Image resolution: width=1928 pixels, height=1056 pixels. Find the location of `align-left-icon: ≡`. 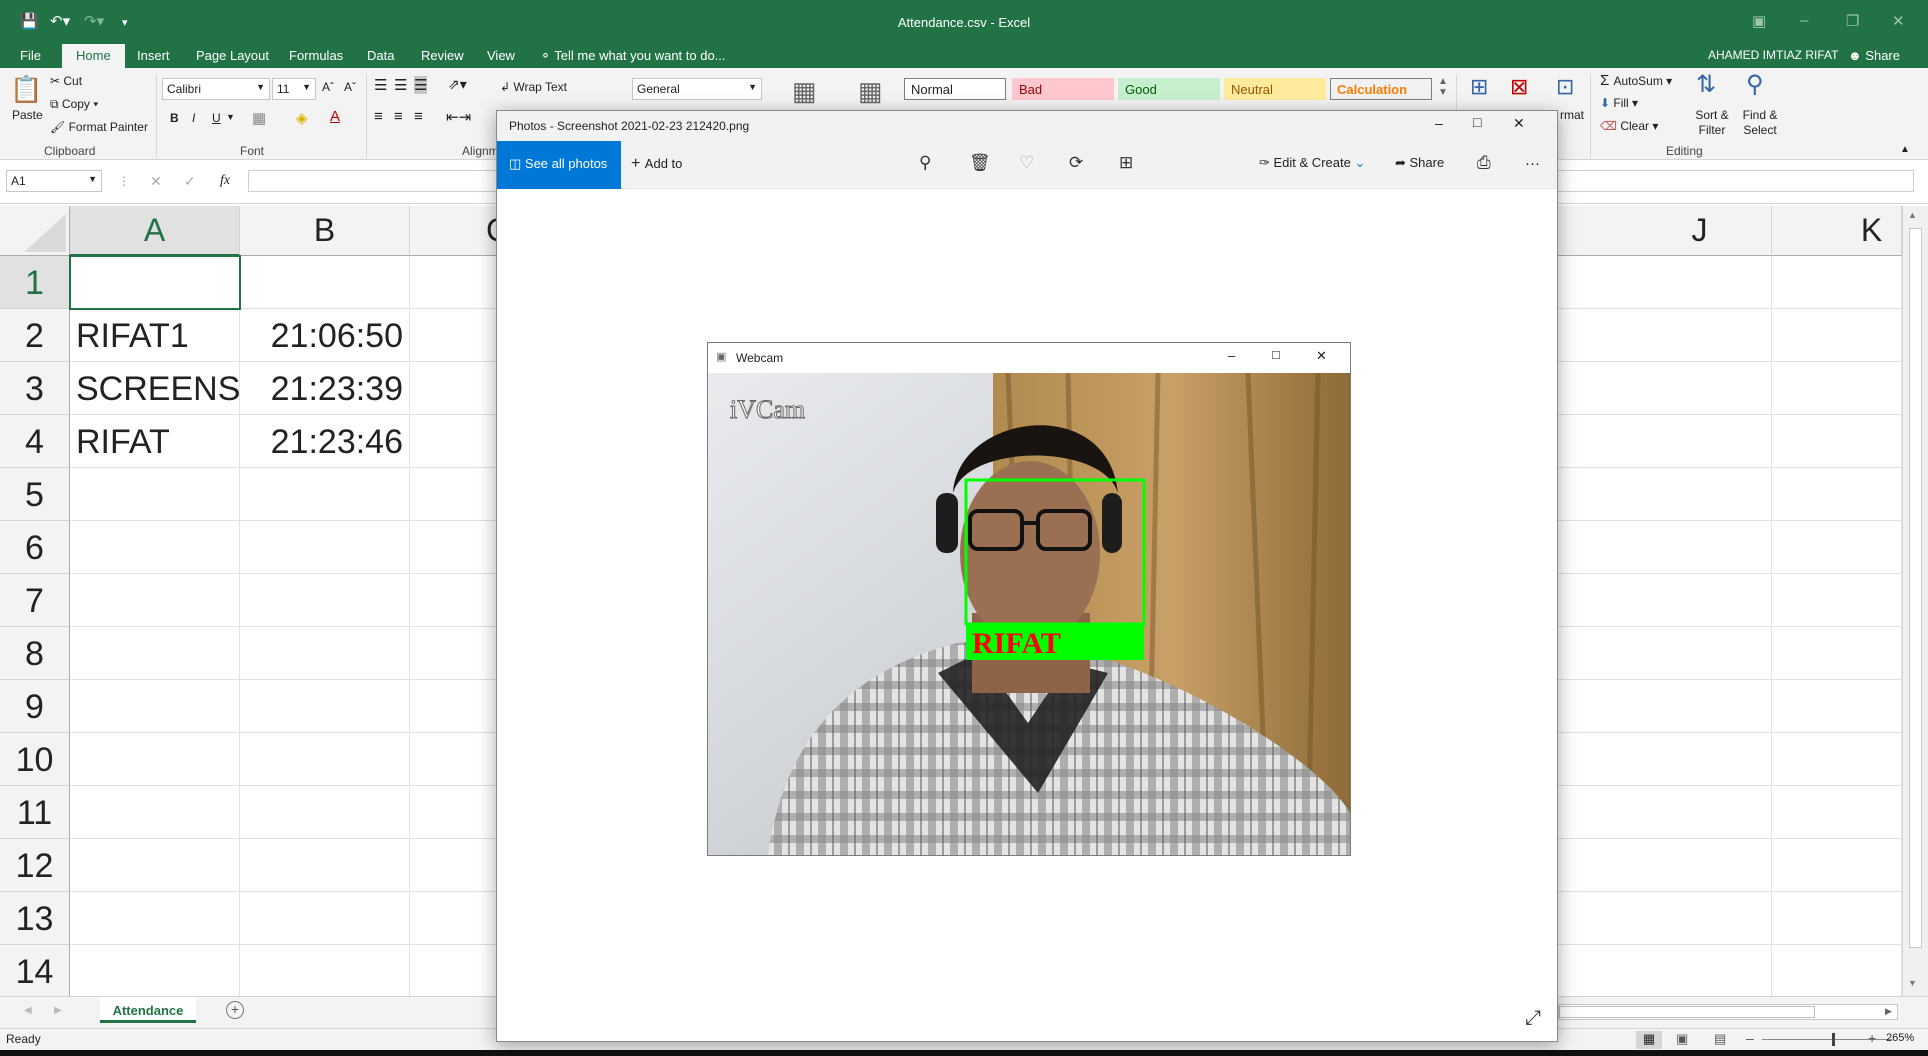

align-left-icon: ≡ is located at coordinates (378, 116).